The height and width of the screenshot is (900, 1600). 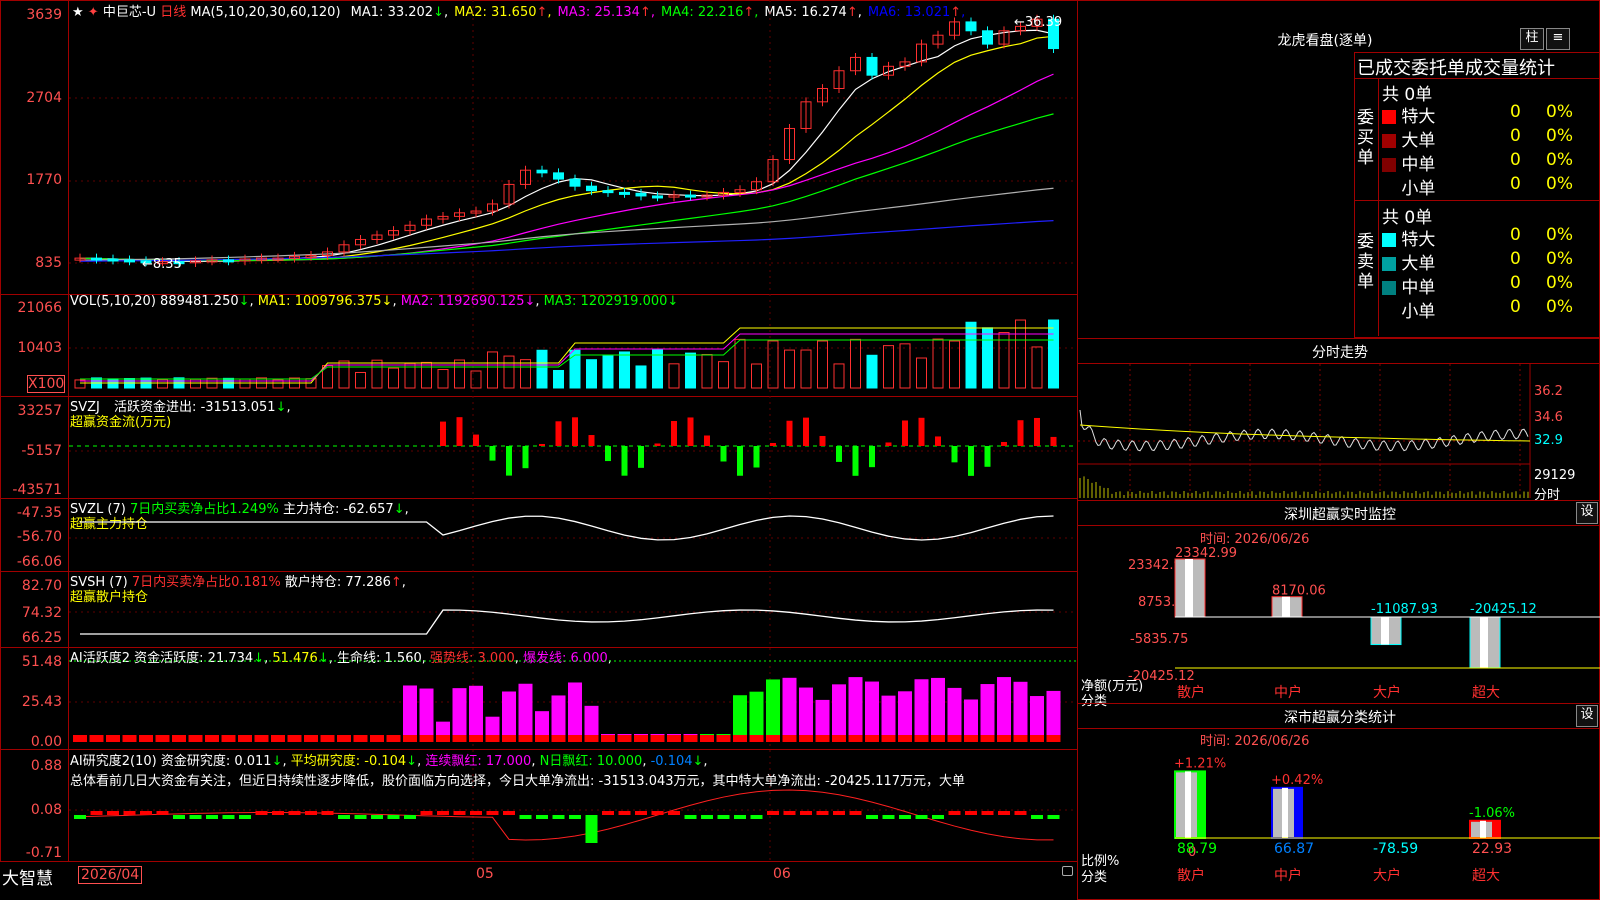 I want to click on monitor-cat-label: 散户, so click(x=1191, y=692).